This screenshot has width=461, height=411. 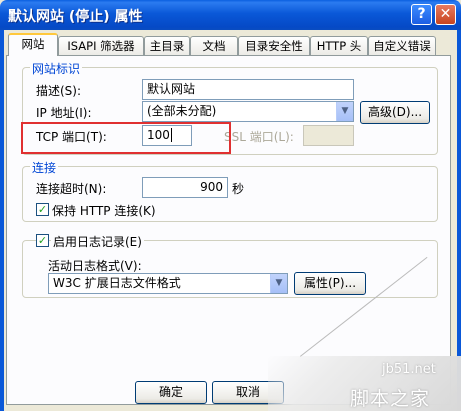 What do you see at coordinates (182, 111) in the screenshot?
I see `ip-address-value: (全部未分配)` at bounding box center [182, 111].